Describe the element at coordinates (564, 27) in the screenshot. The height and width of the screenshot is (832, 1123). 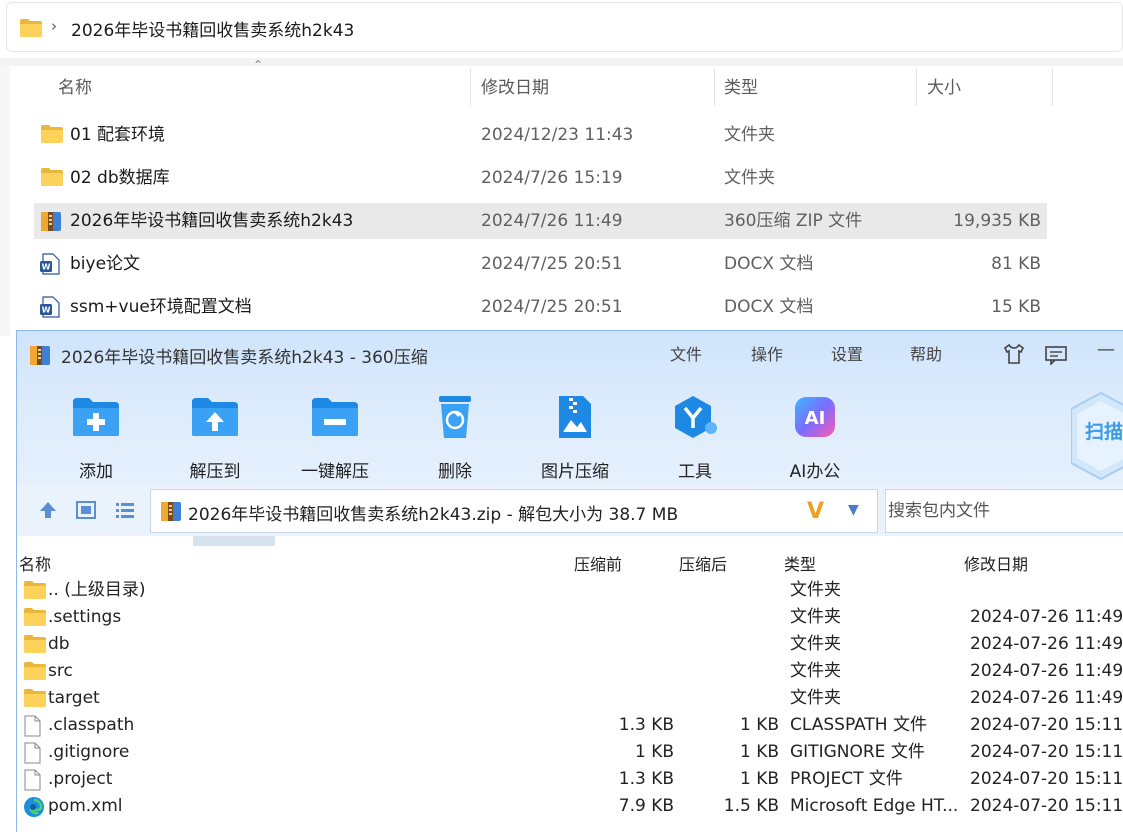
I see `address-bar: › 2026年毕设书籍回收售卖系统h2k43` at that location.